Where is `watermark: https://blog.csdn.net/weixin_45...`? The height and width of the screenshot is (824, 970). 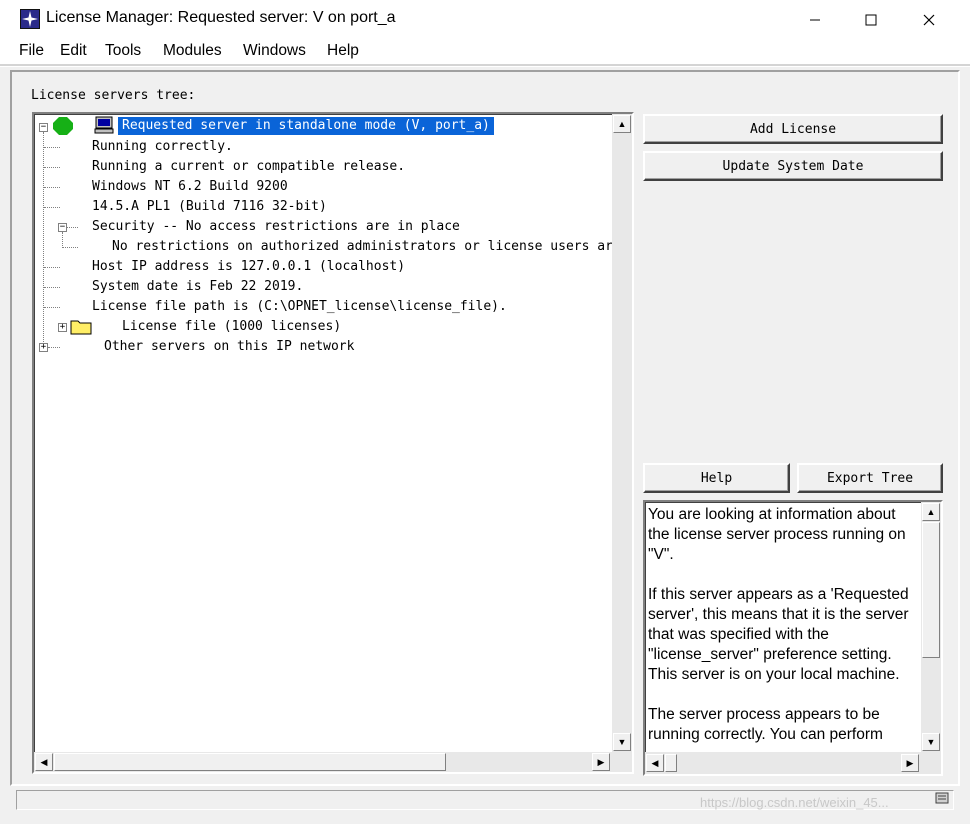
watermark: https://blog.csdn.net/weixin_45... is located at coordinates (794, 802).